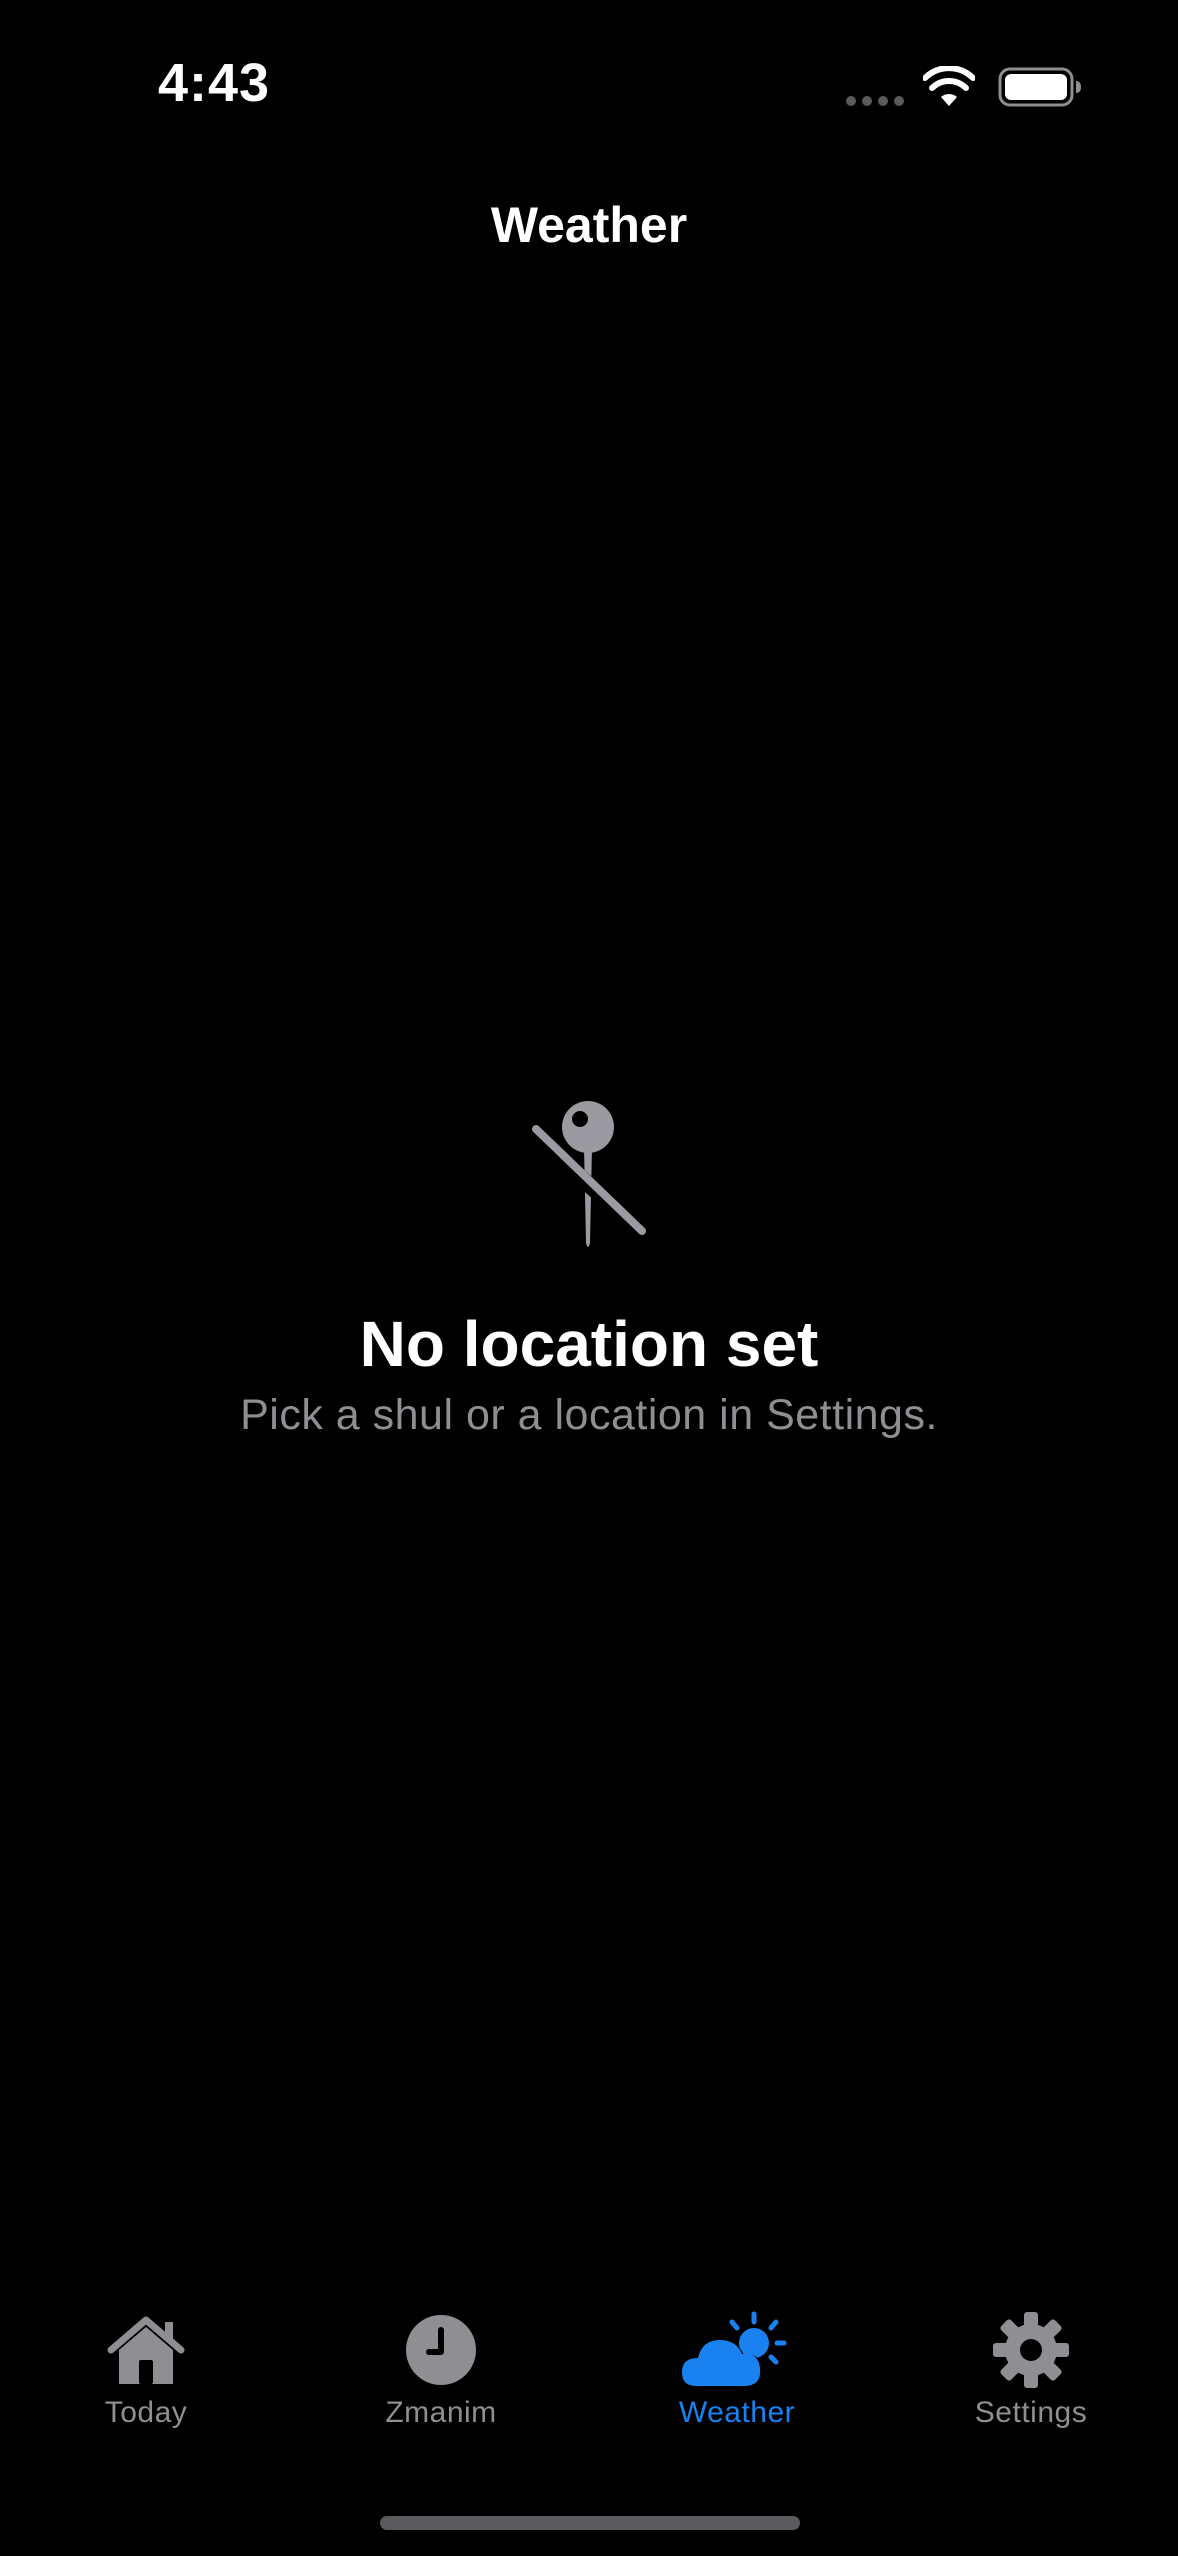 This screenshot has width=1178, height=2556. I want to click on empty-state-title: No location set, so click(589, 1344).